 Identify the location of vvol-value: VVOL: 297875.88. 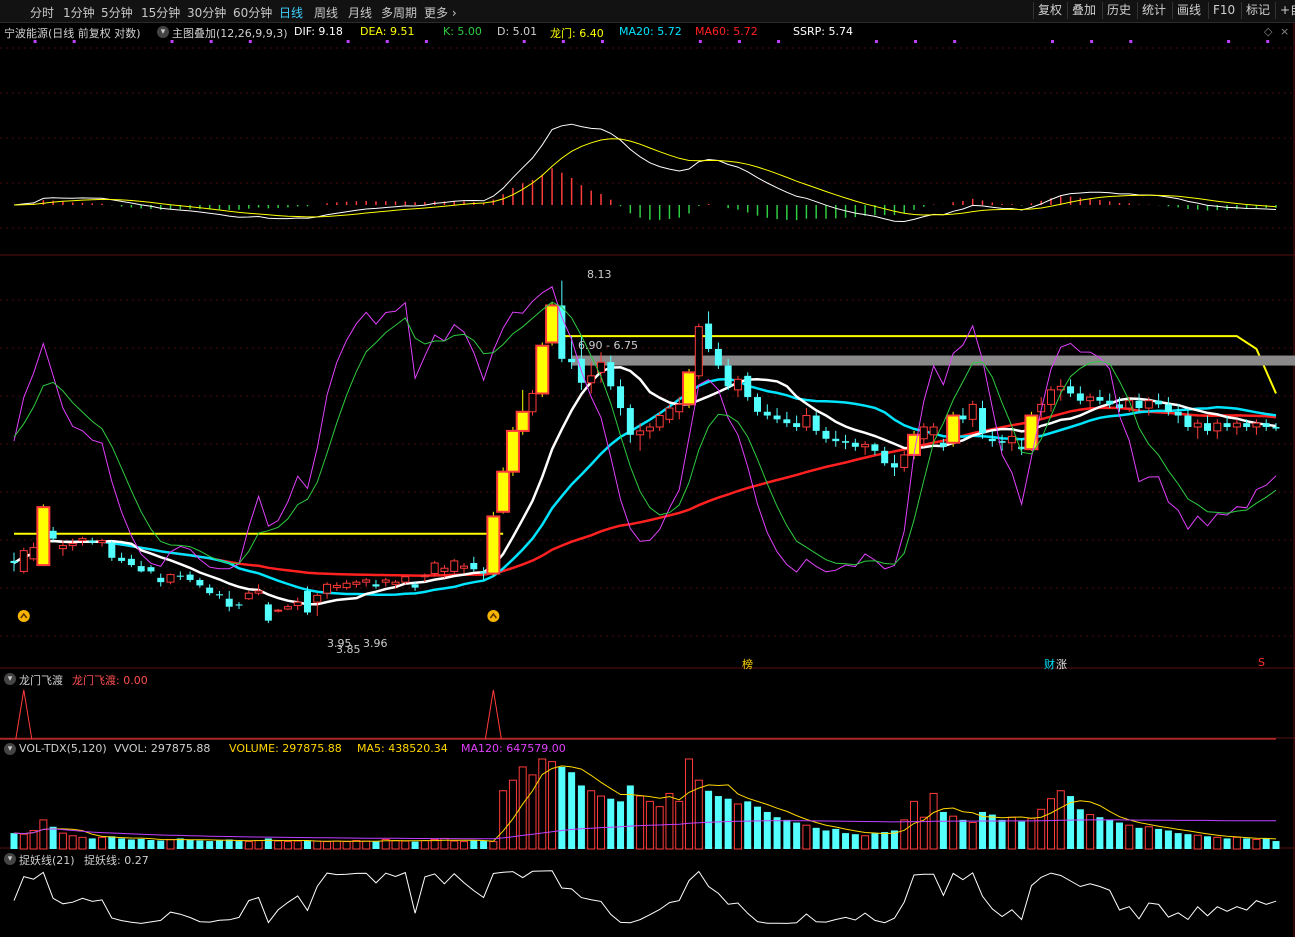
(162, 748).